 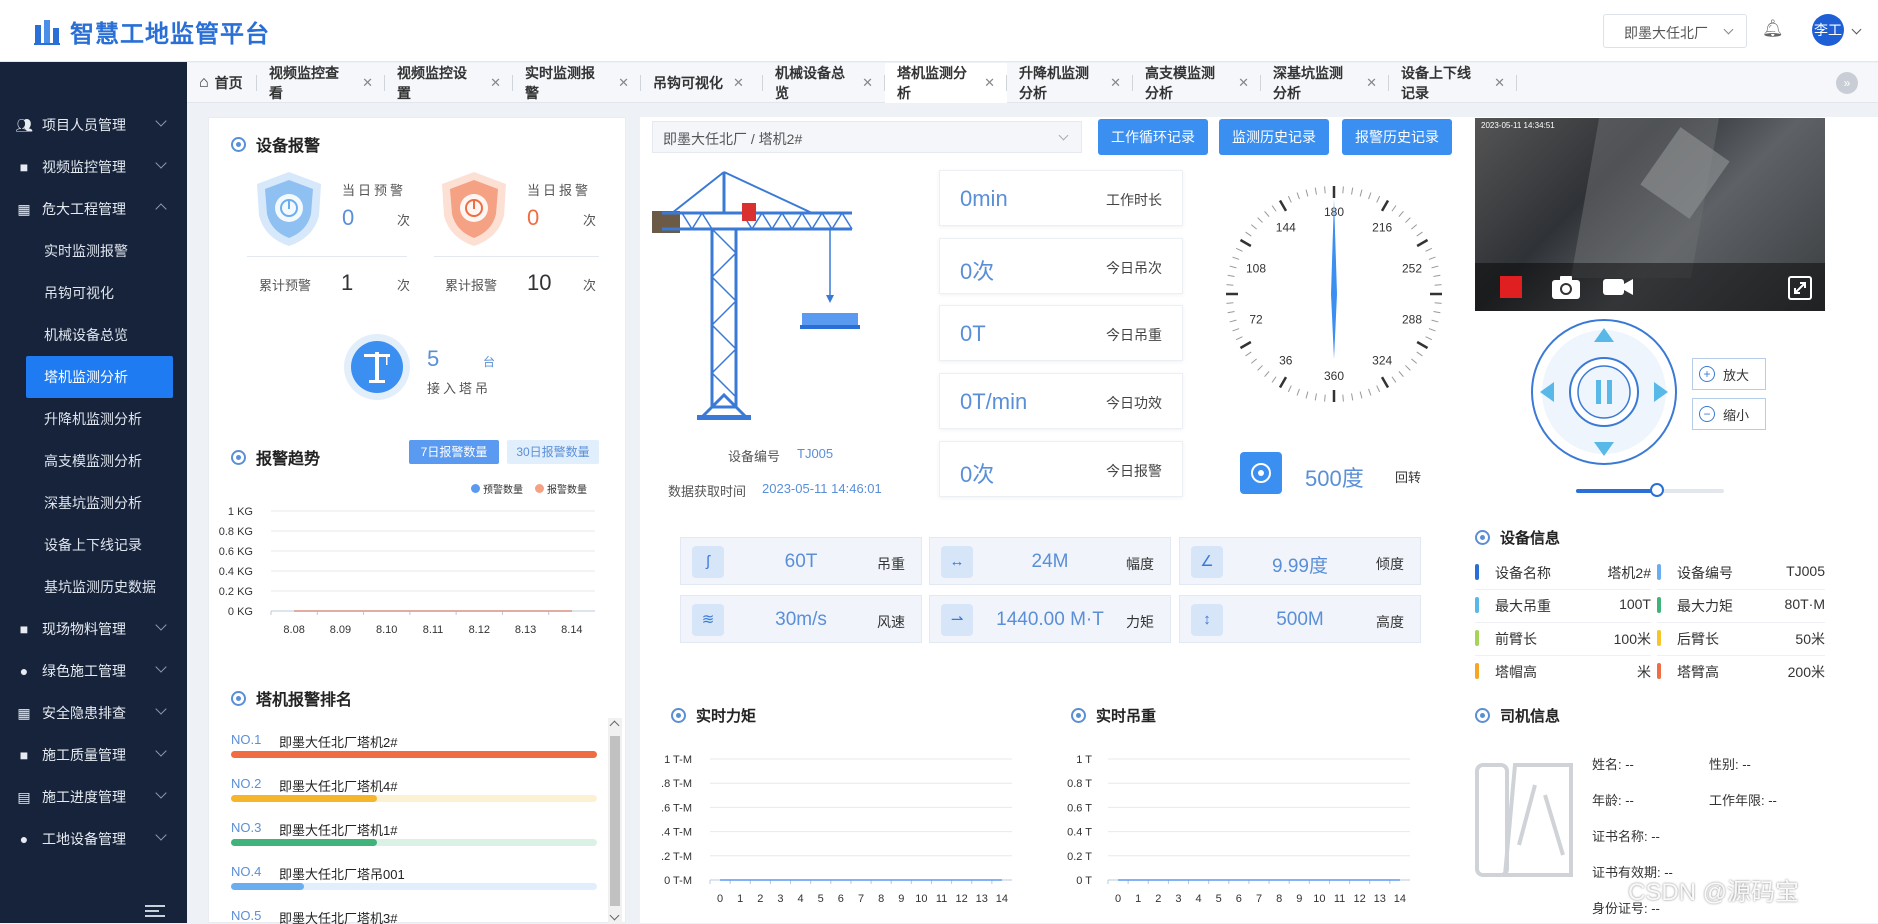 What do you see at coordinates (93, 713) in the screenshot?
I see `sidebar-item-more-2: ▦ 安全隐患排查` at bounding box center [93, 713].